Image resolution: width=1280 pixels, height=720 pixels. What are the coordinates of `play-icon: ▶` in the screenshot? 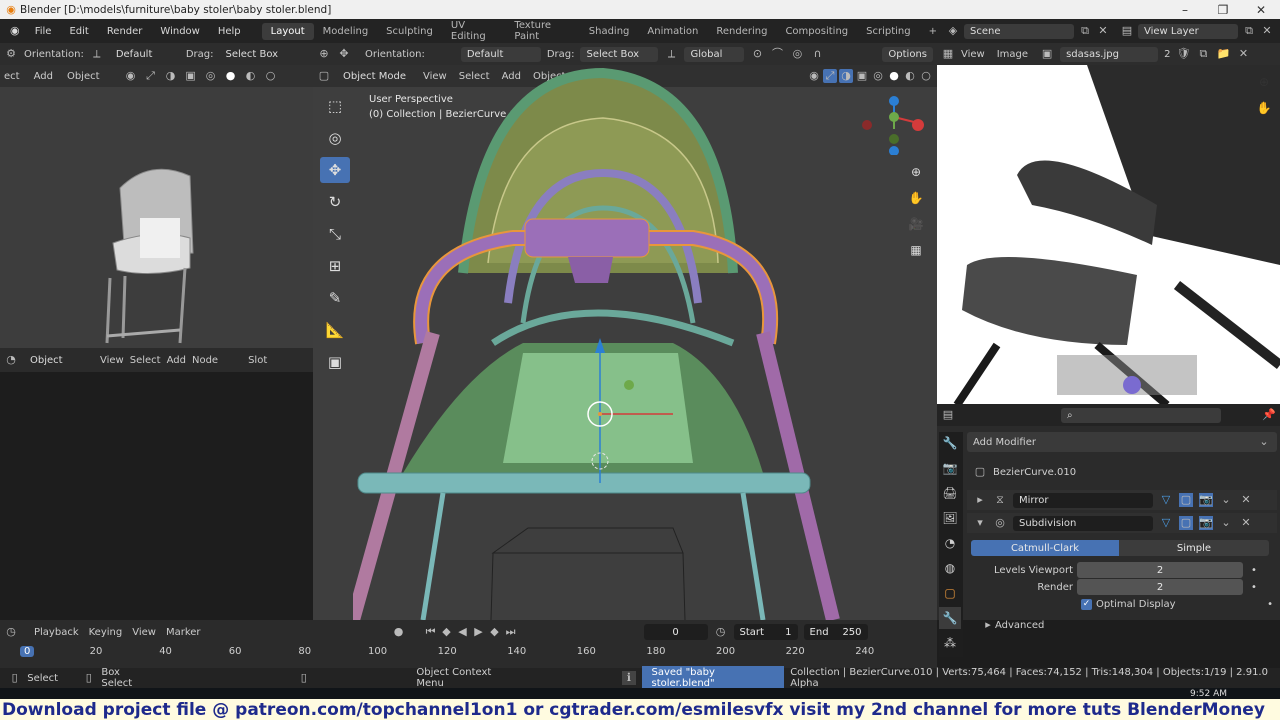 It's located at (479, 632).